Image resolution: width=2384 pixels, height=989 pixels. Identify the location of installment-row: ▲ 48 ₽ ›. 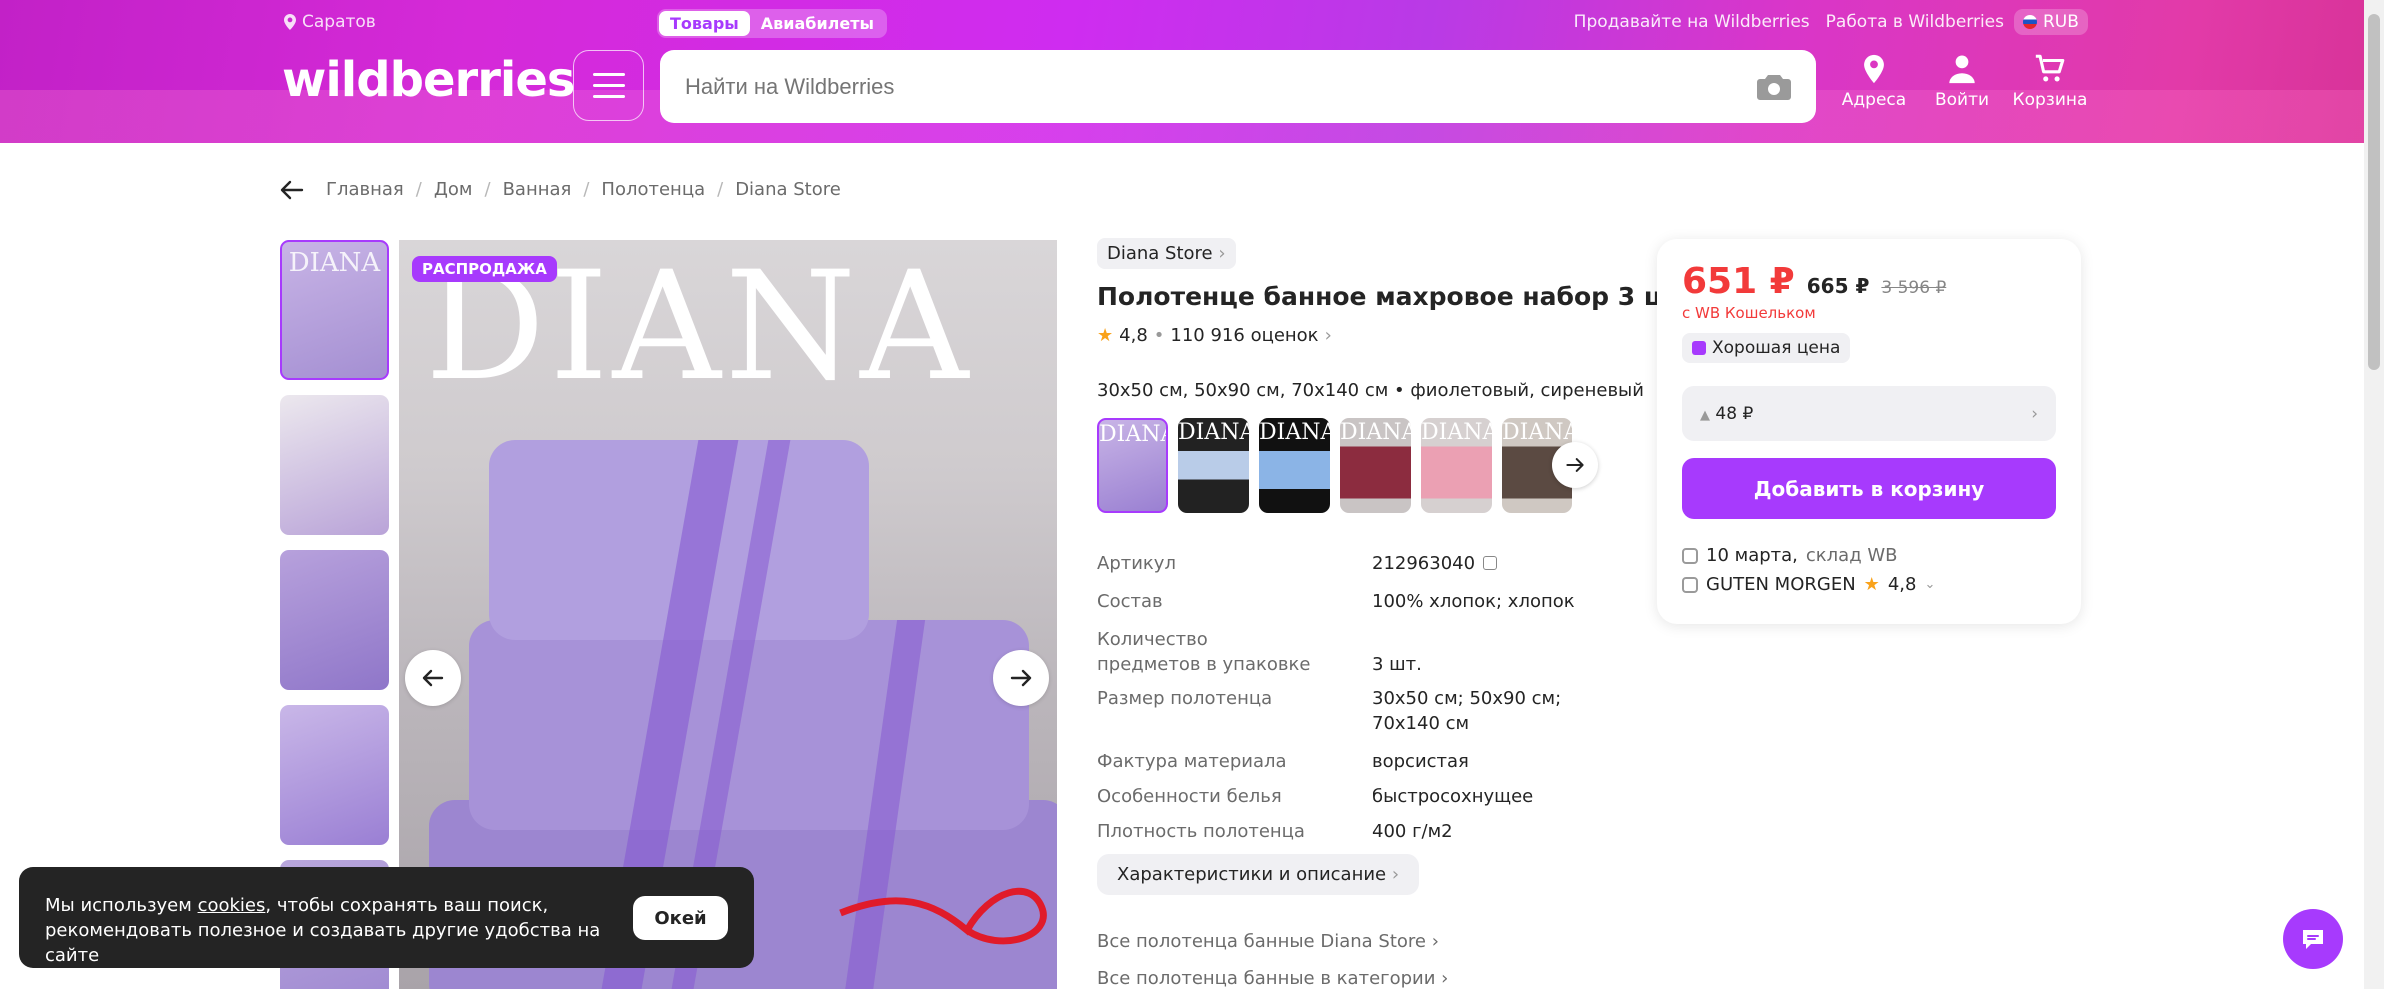
(1869, 413).